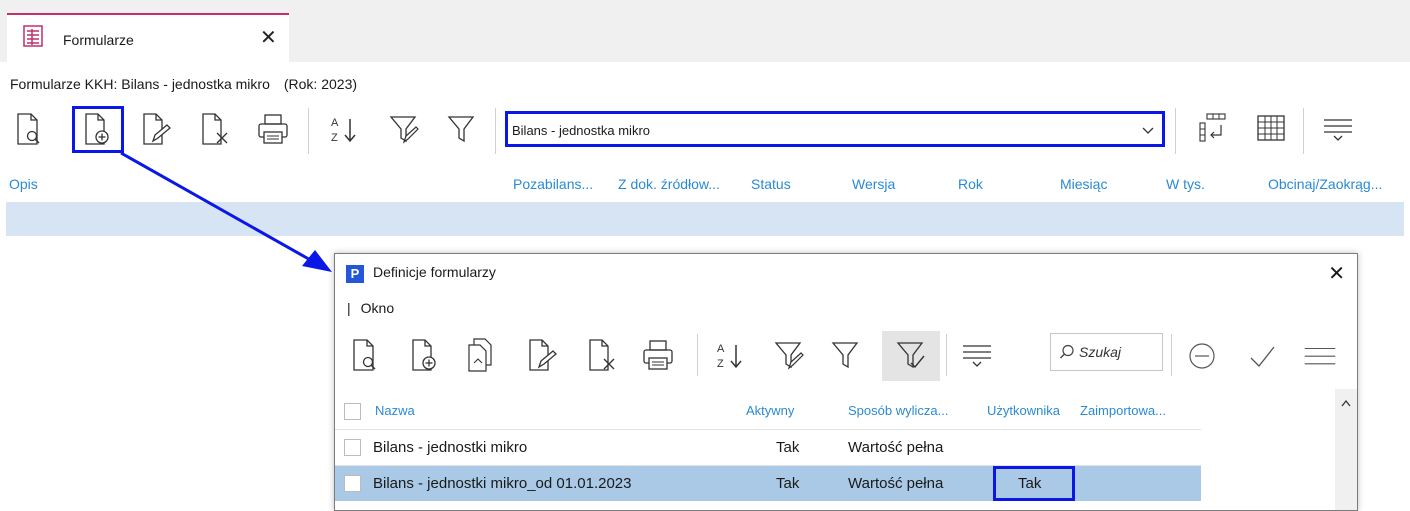  Describe the element at coordinates (721, 349) in the screenshot. I see `svg-text: A` at that location.